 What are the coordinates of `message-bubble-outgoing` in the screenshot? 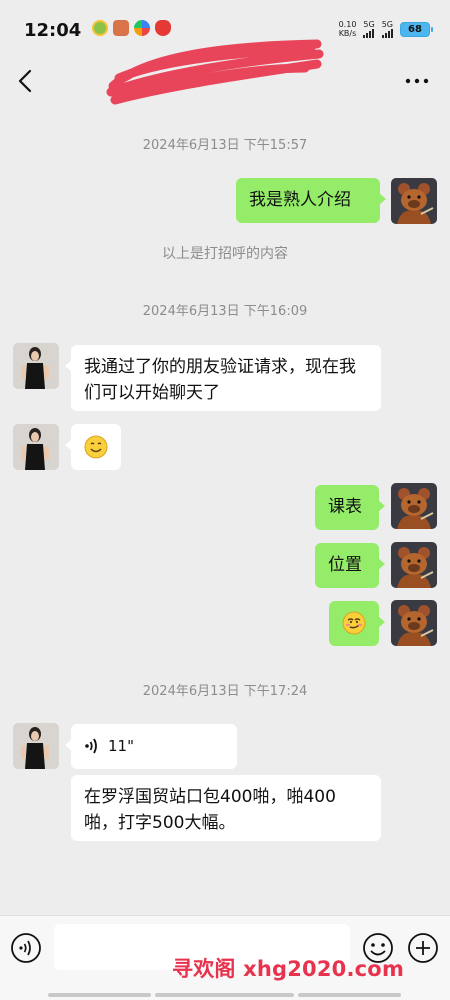 It's located at (357, 623).